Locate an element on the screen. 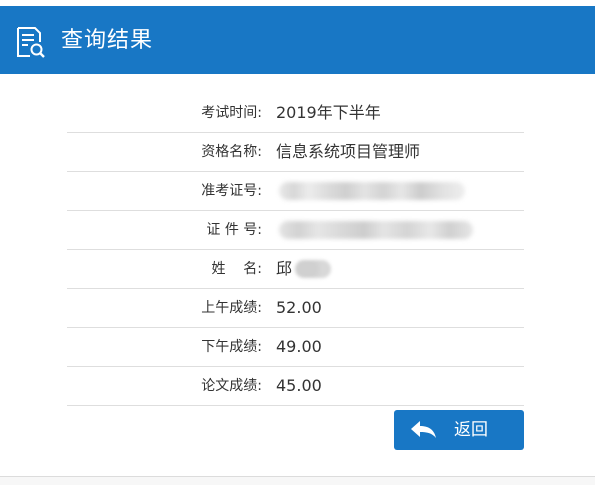 This screenshot has height=485, width=595. result-row-name: 姓 名: 邱 is located at coordinates (295, 269).